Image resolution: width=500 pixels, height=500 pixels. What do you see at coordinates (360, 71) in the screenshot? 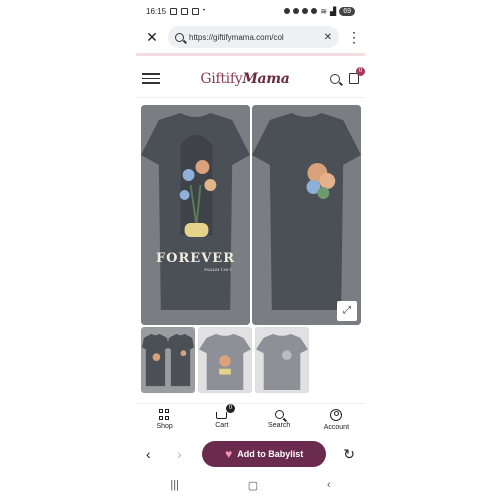
I see `cart-count-badge: 0` at bounding box center [360, 71].